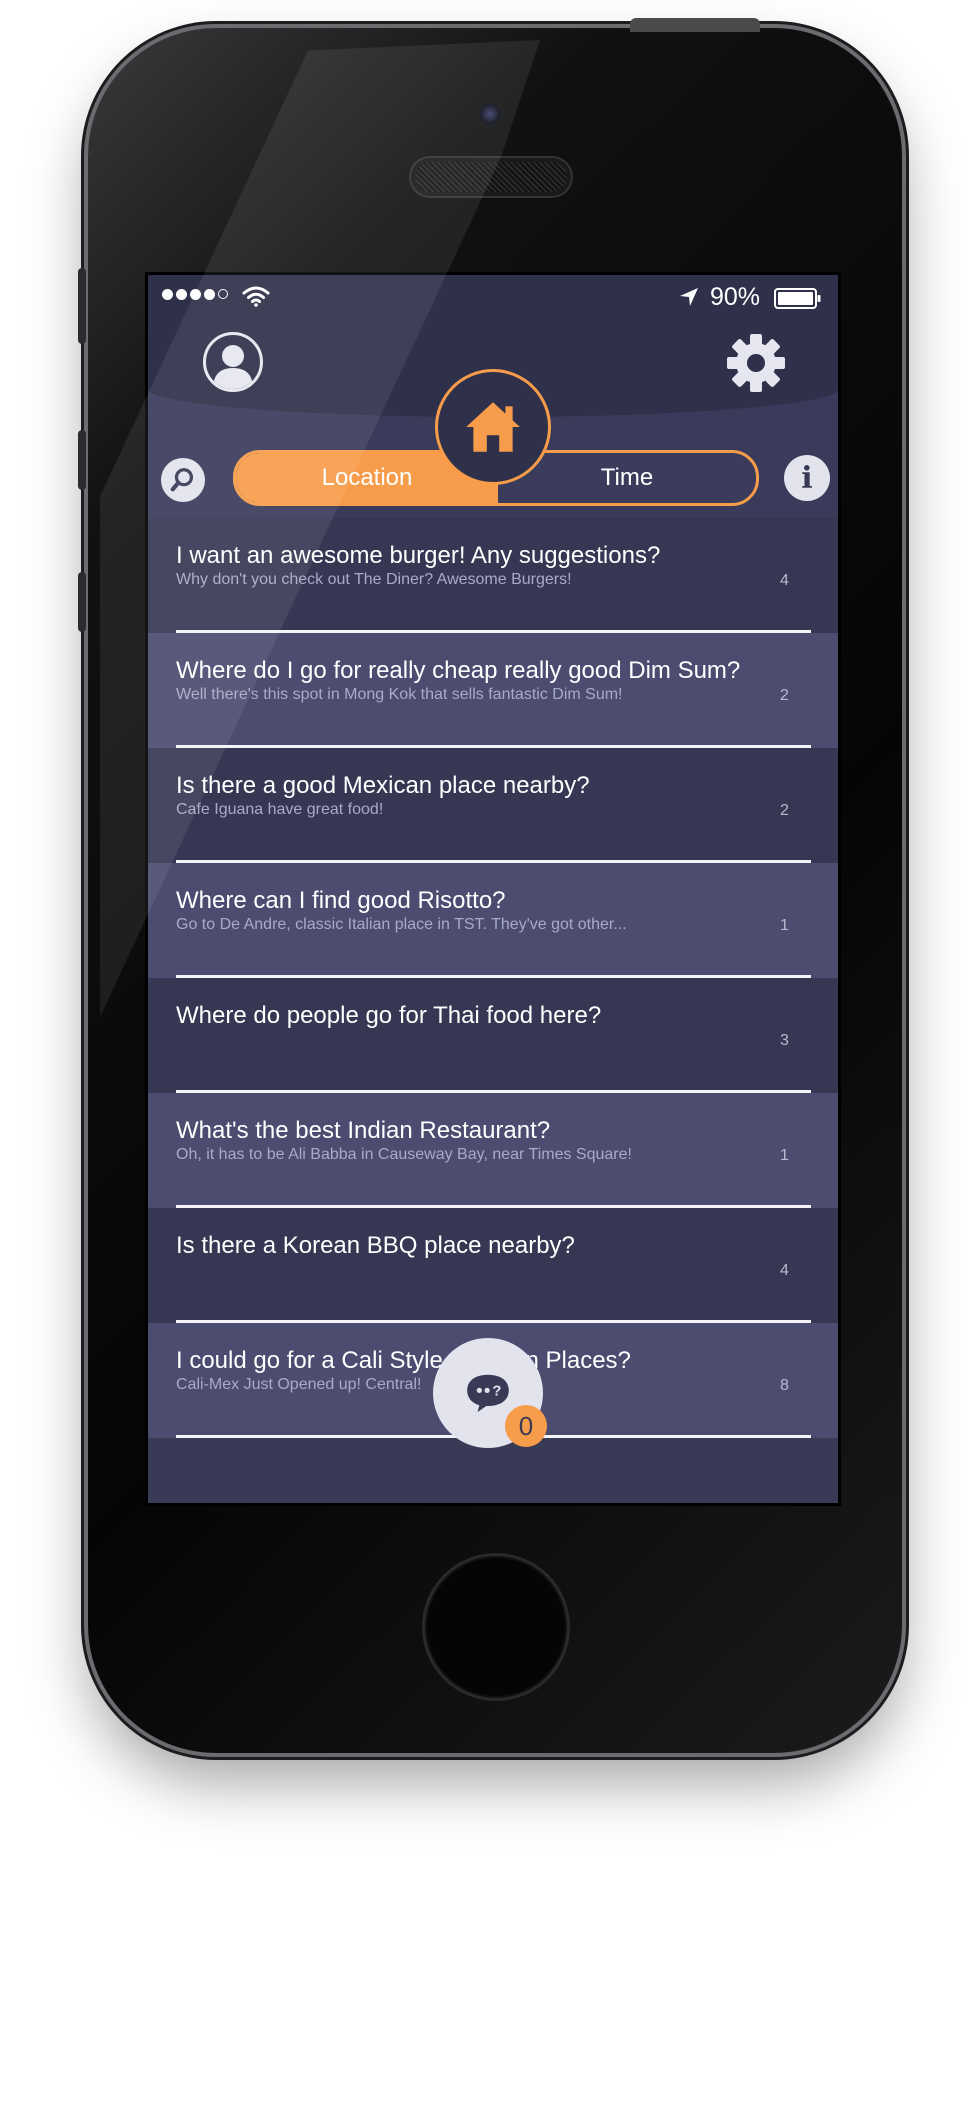  Describe the element at coordinates (223, 294) in the screenshot. I see `signal-dot-empty` at that location.